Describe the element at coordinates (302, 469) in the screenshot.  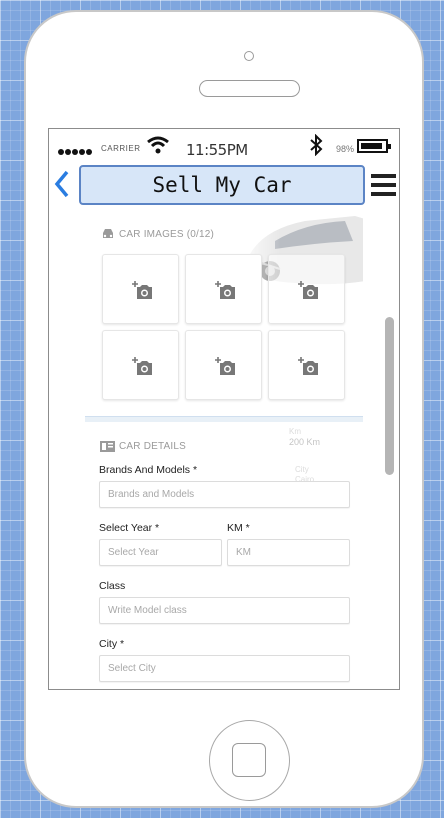
I see `ghost-city-label: City` at that location.